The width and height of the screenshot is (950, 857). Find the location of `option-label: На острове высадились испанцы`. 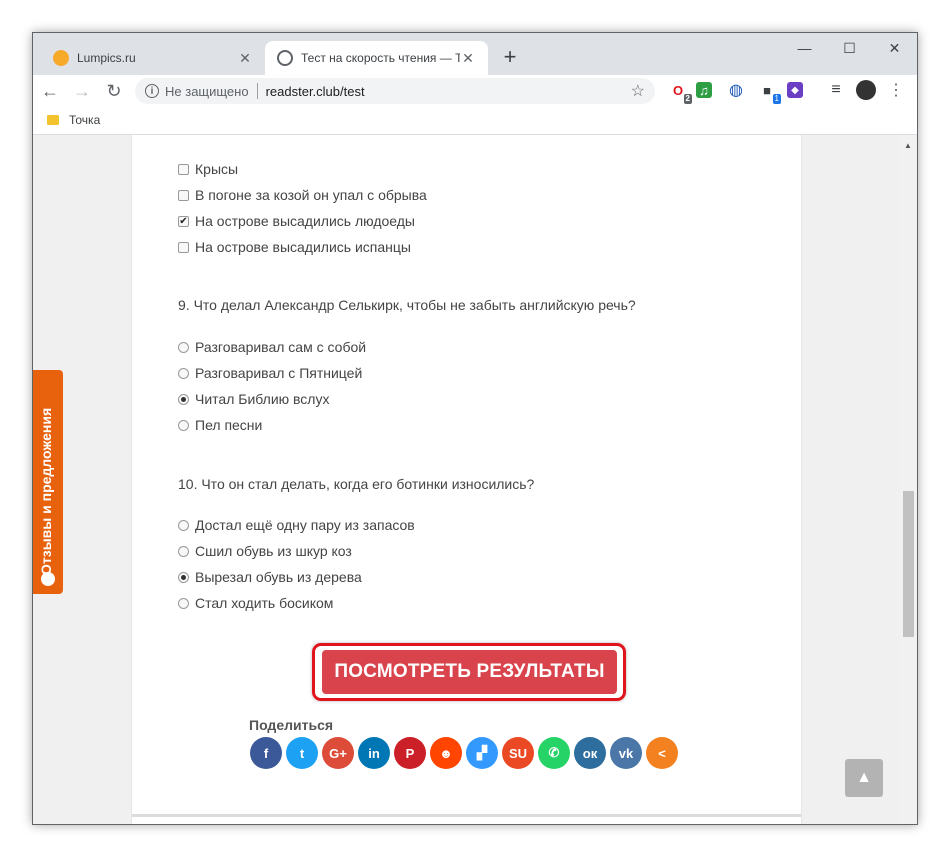

option-label: На острове высадились испанцы is located at coordinates (303, 247).